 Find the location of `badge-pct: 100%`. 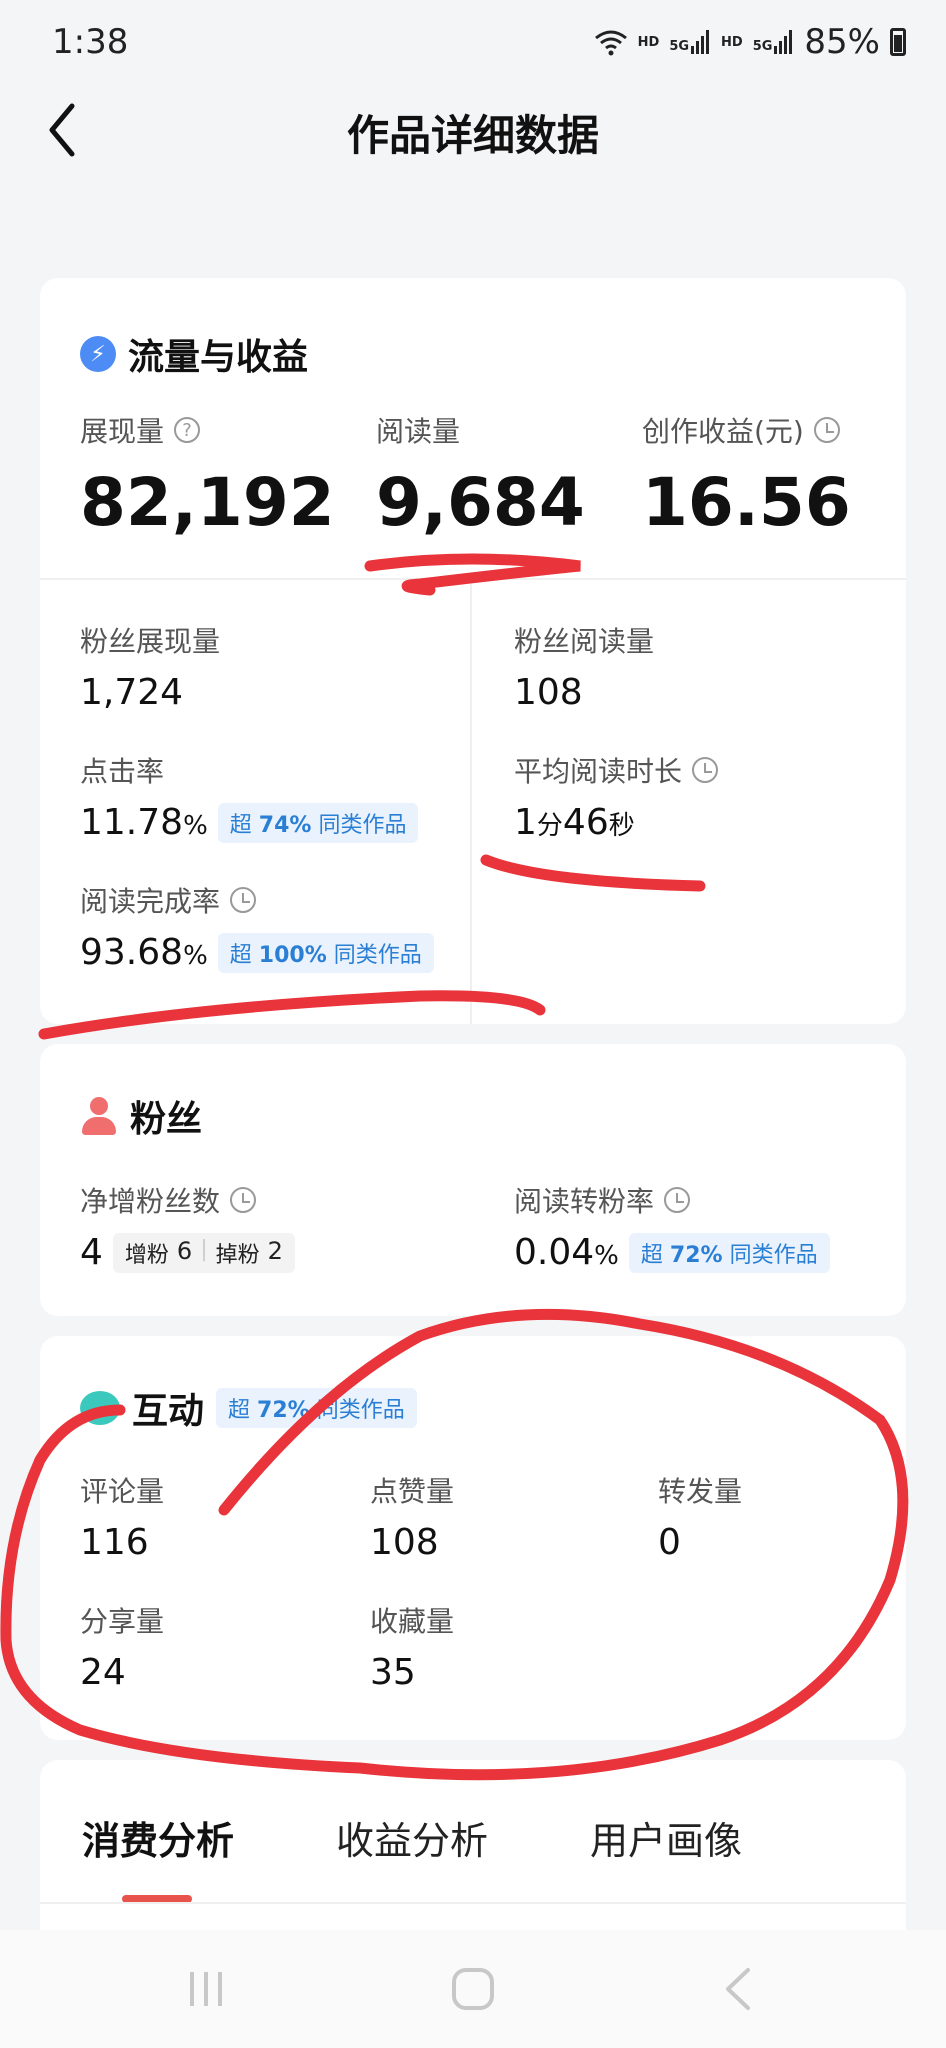

badge-pct: 100% is located at coordinates (292, 955).